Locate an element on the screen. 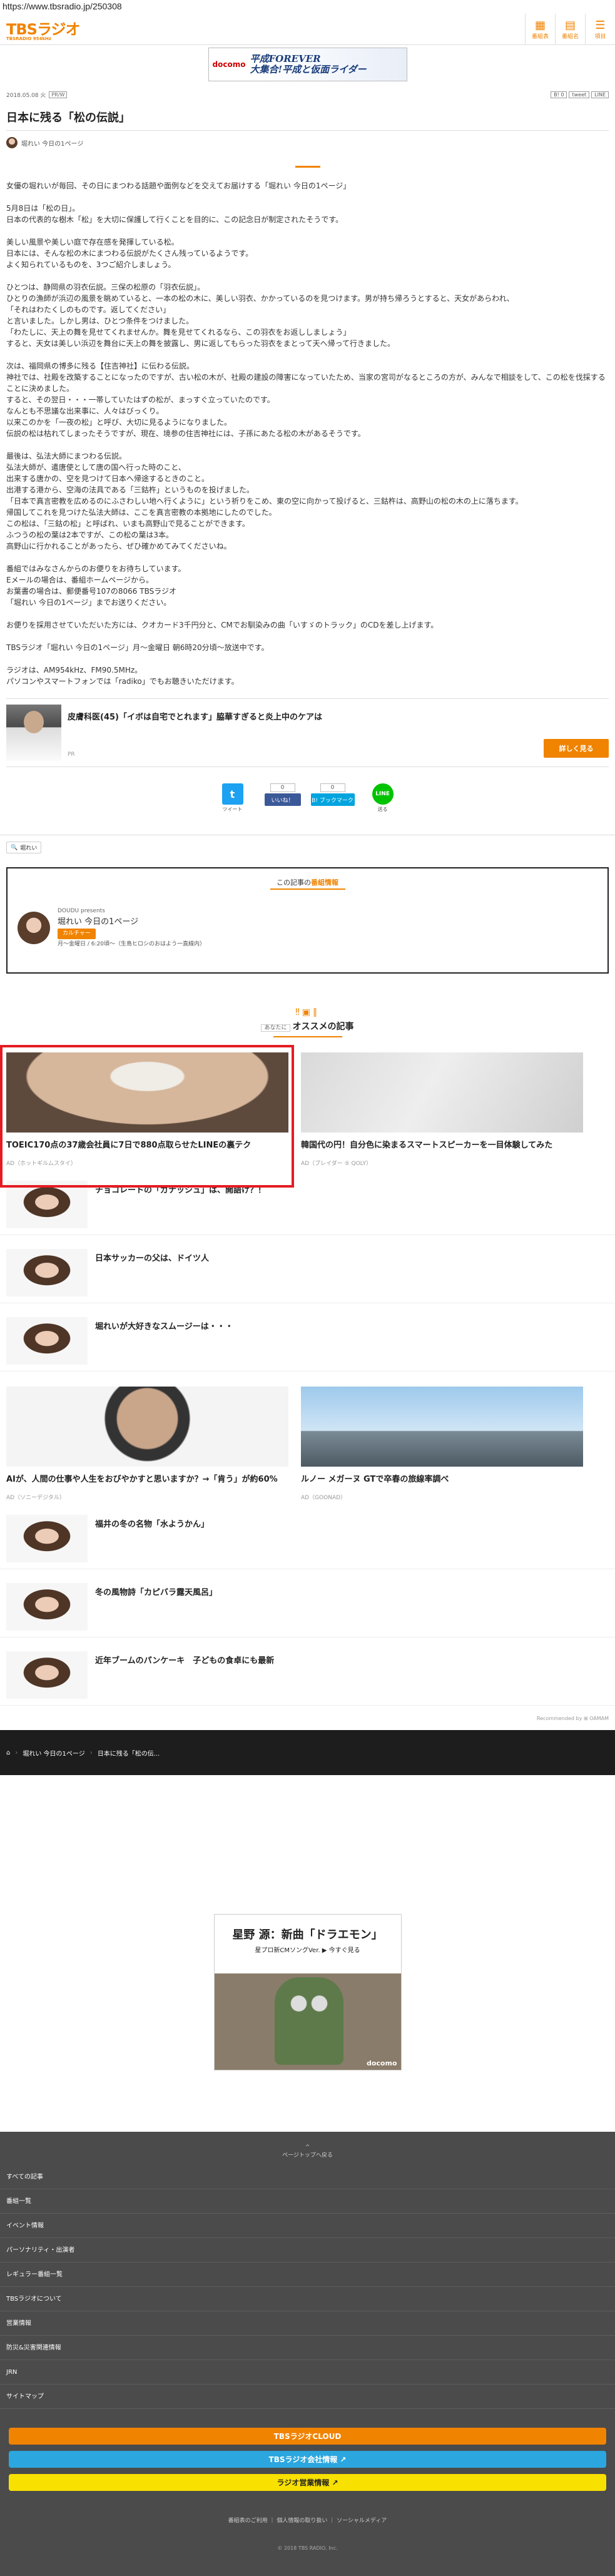  twitter-icon: t is located at coordinates (232, 794).